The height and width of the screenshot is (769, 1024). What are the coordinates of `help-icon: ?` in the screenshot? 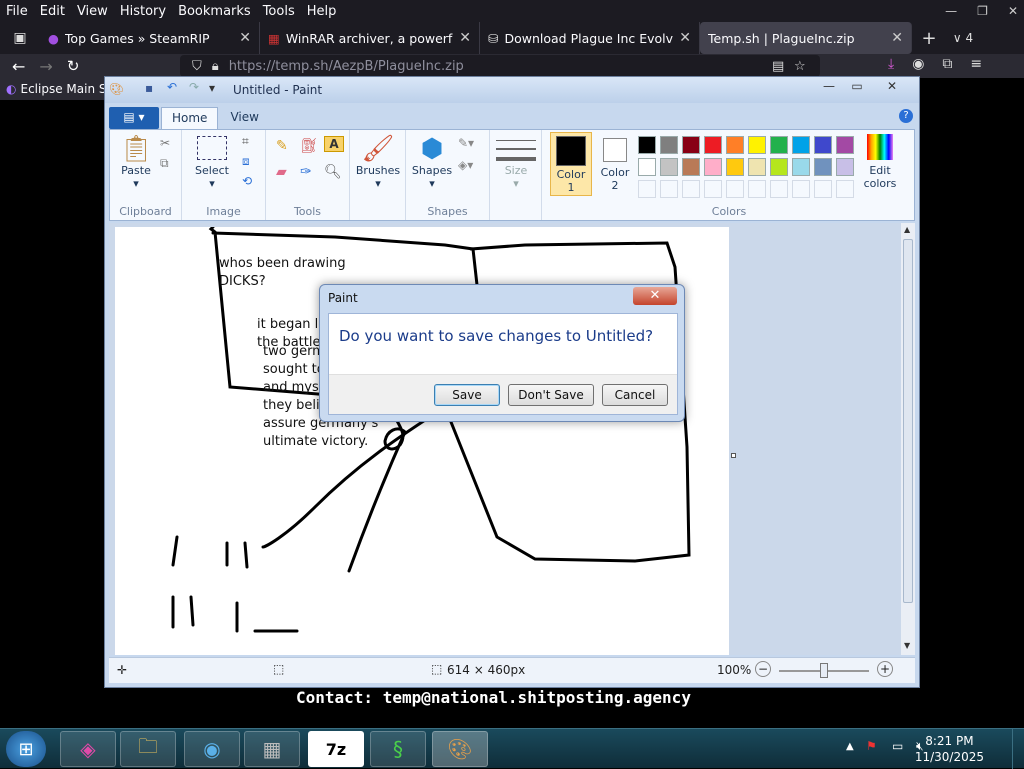 It's located at (906, 116).